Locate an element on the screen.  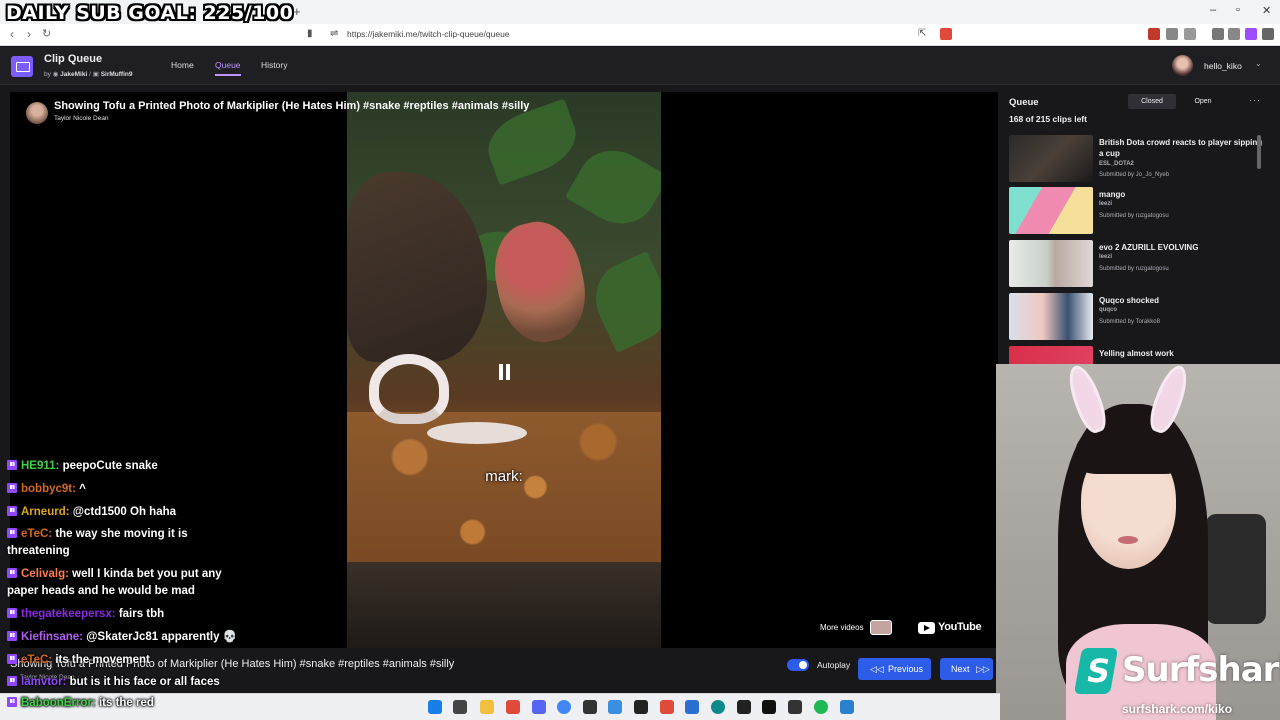
chat-username: Celivalg: is located at coordinates (45, 574).